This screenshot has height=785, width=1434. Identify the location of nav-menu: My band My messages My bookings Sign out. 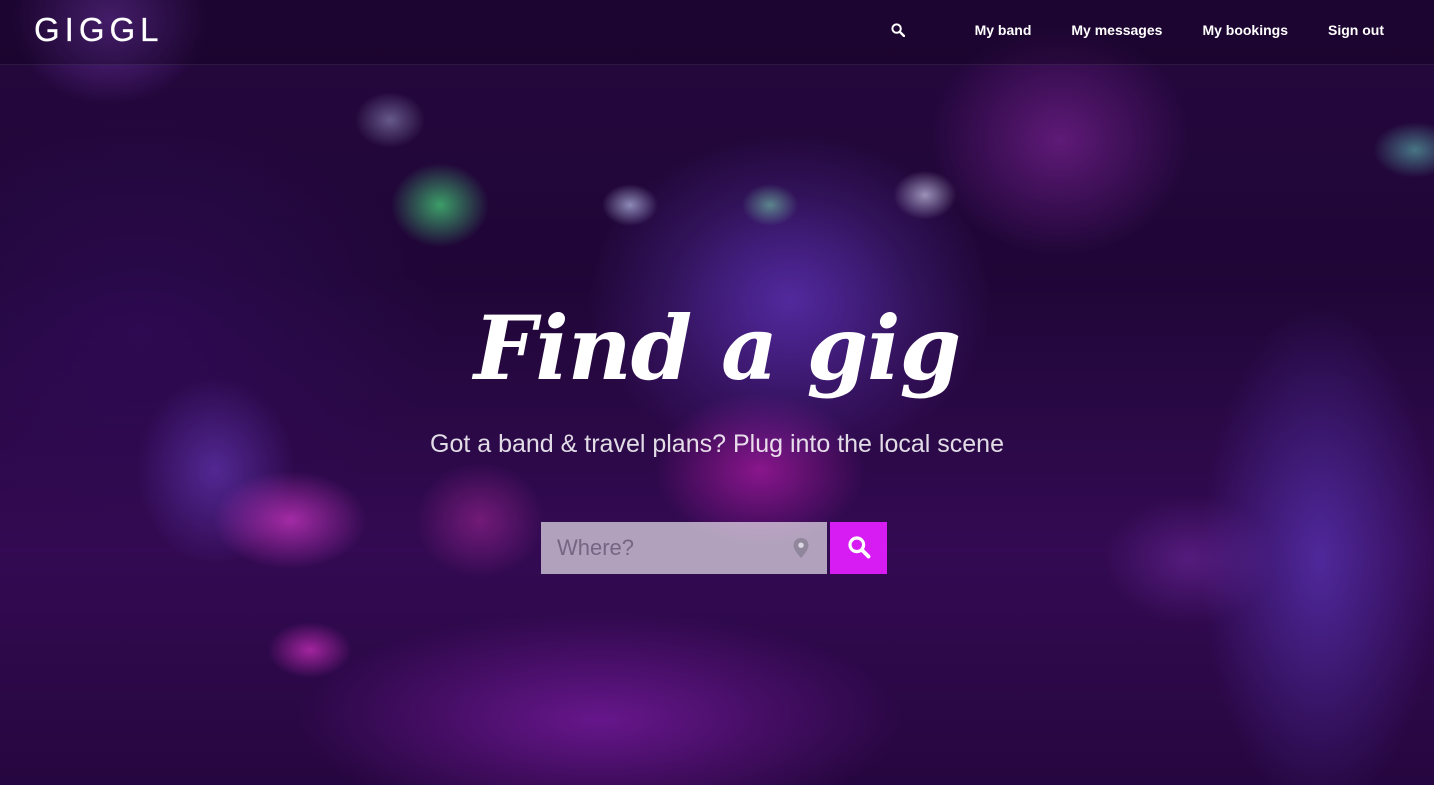
(1135, 30).